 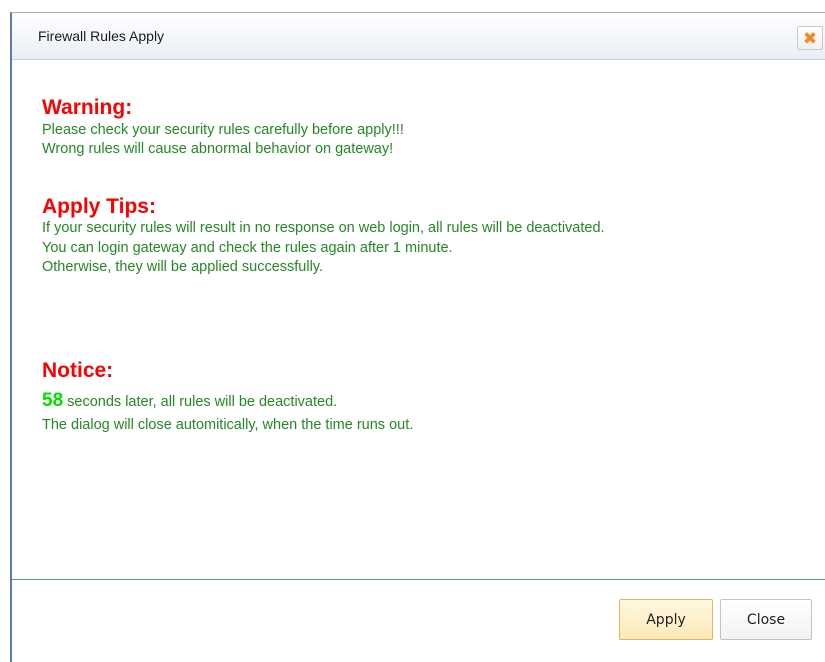 What do you see at coordinates (766, 619) in the screenshot?
I see `close-button: Close` at bounding box center [766, 619].